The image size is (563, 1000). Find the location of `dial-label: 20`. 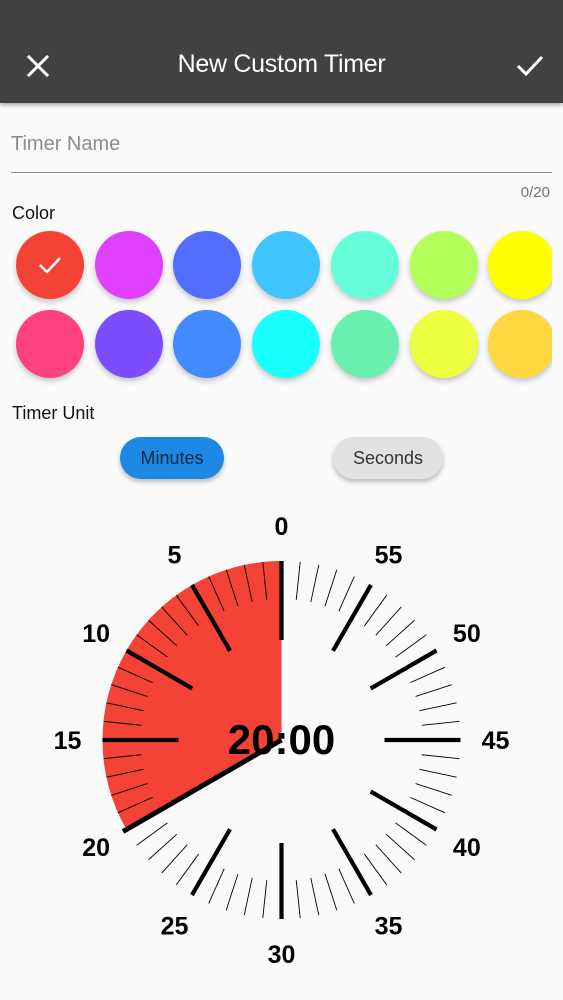

dial-label: 20 is located at coordinates (96, 848).